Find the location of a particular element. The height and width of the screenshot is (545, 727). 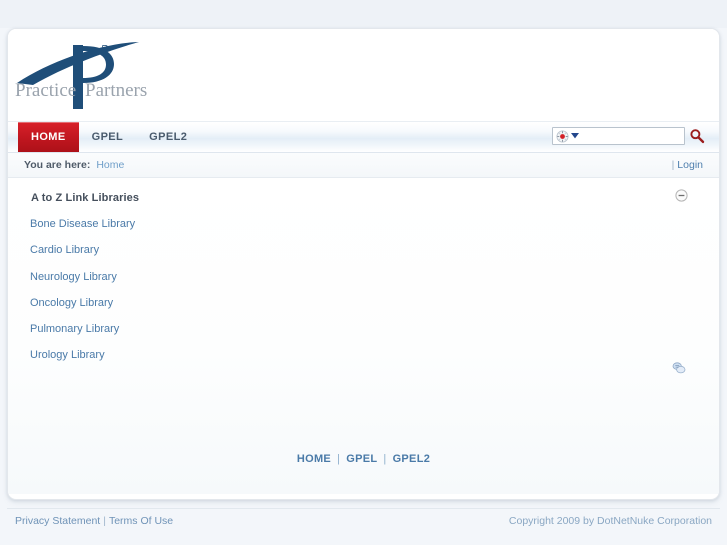

footer-nav: HOME | GPEL | GPEL2 is located at coordinates (363, 459).